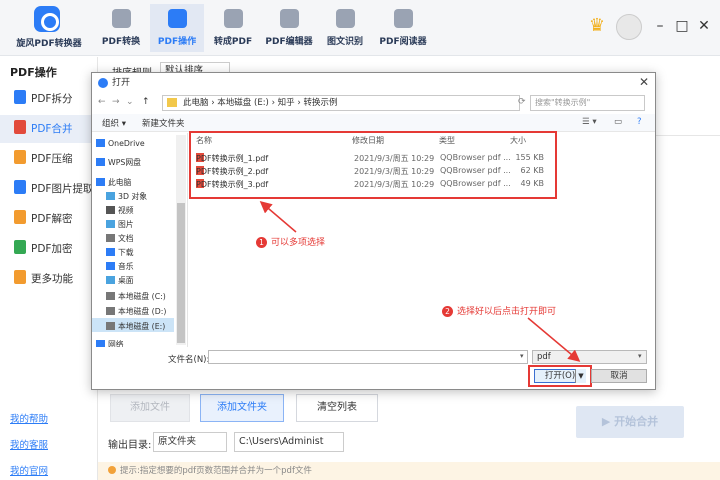 The height and width of the screenshot is (480, 720). I want to click on annotation-2: 2 选择好以后点击打开即可, so click(499, 310).